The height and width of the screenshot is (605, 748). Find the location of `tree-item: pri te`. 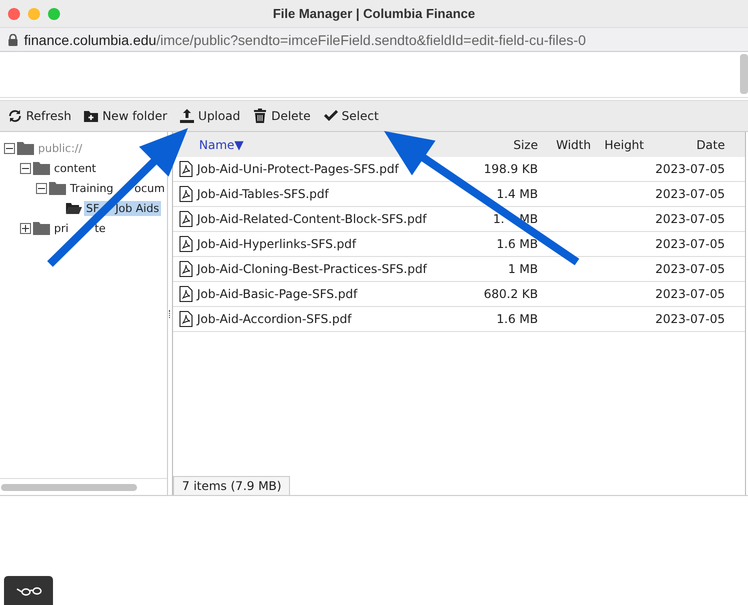

tree-item: pri te is located at coordinates (80, 228).